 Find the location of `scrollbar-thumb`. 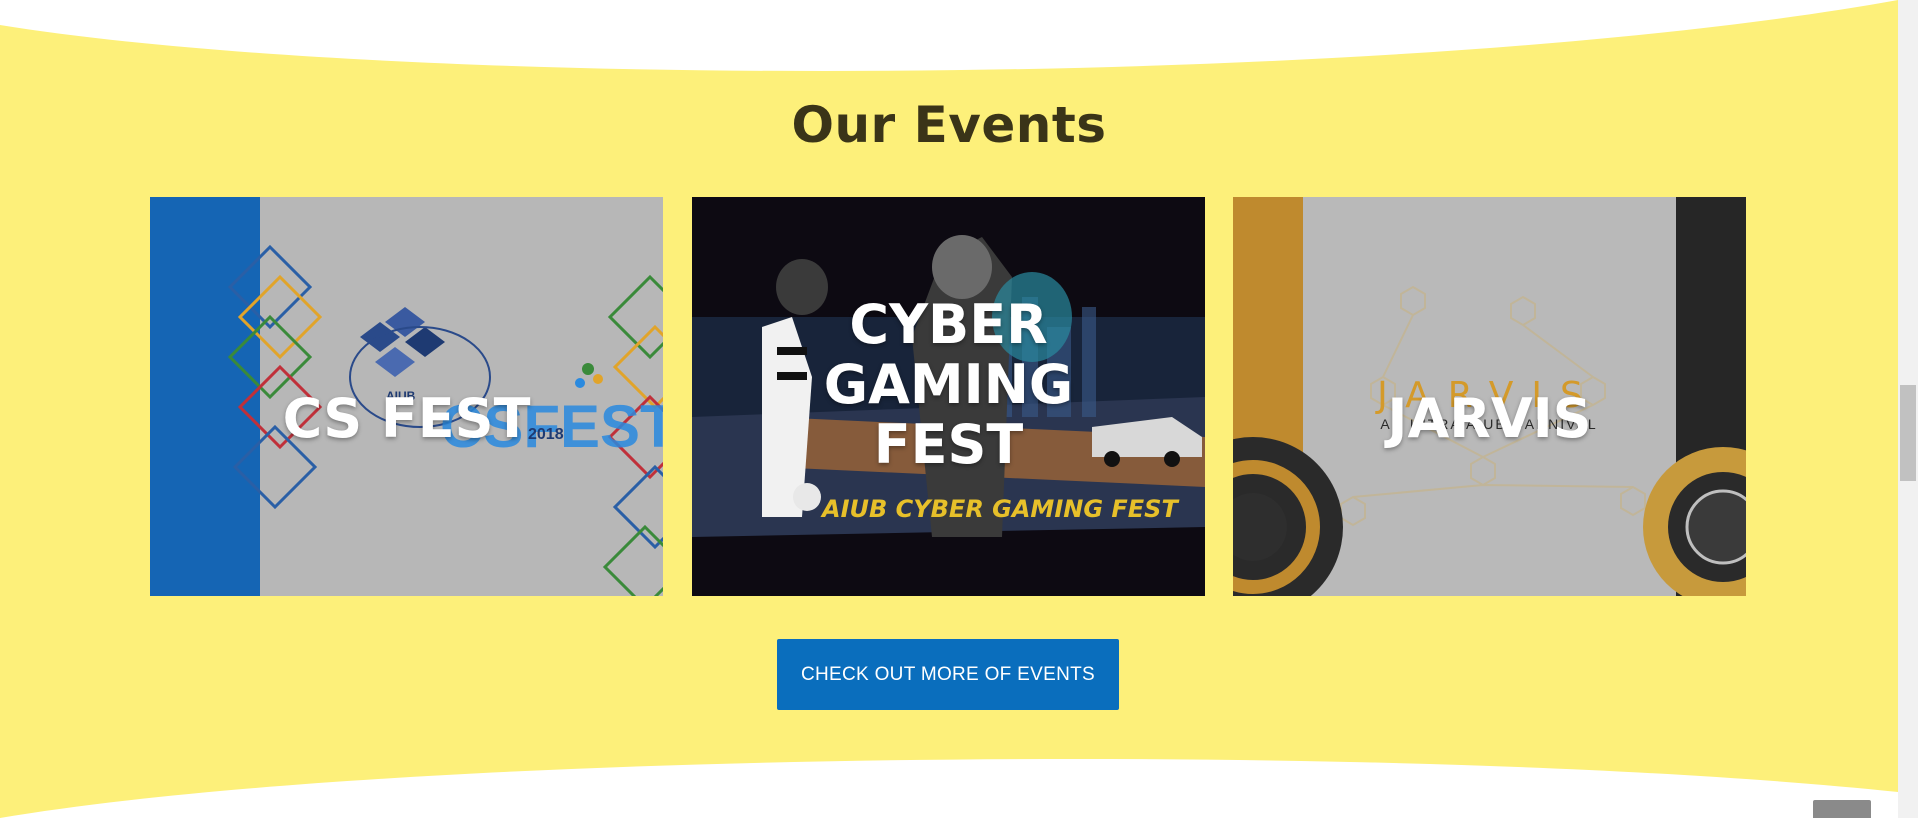

scrollbar-thumb is located at coordinates (1908, 433).